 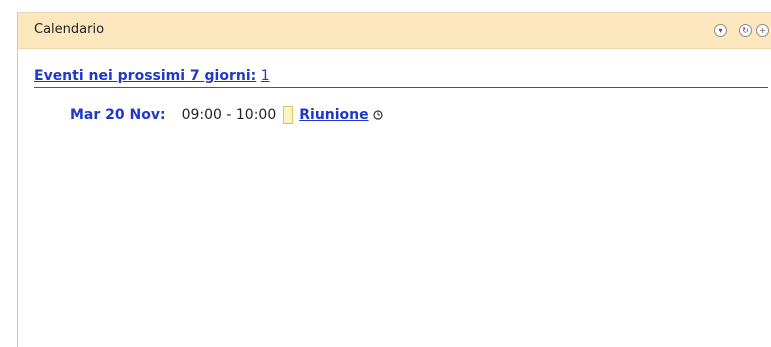 What do you see at coordinates (145, 76) in the screenshot?
I see `events-summary-link: Eventi nei prossimi 7 giorni:` at bounding box center [145, 76].